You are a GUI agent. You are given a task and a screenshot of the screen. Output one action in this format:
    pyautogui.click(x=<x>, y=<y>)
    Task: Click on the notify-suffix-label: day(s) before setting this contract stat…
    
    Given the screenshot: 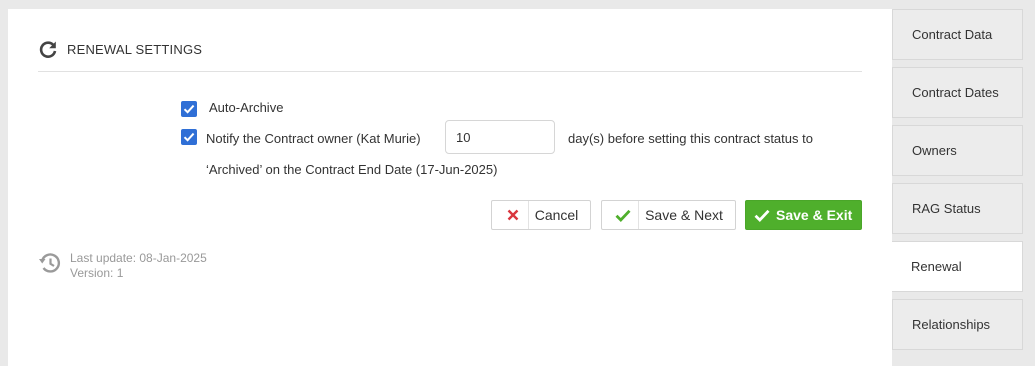 What is the action you would take?
    pyautogui.click(x=690, y=138)
    